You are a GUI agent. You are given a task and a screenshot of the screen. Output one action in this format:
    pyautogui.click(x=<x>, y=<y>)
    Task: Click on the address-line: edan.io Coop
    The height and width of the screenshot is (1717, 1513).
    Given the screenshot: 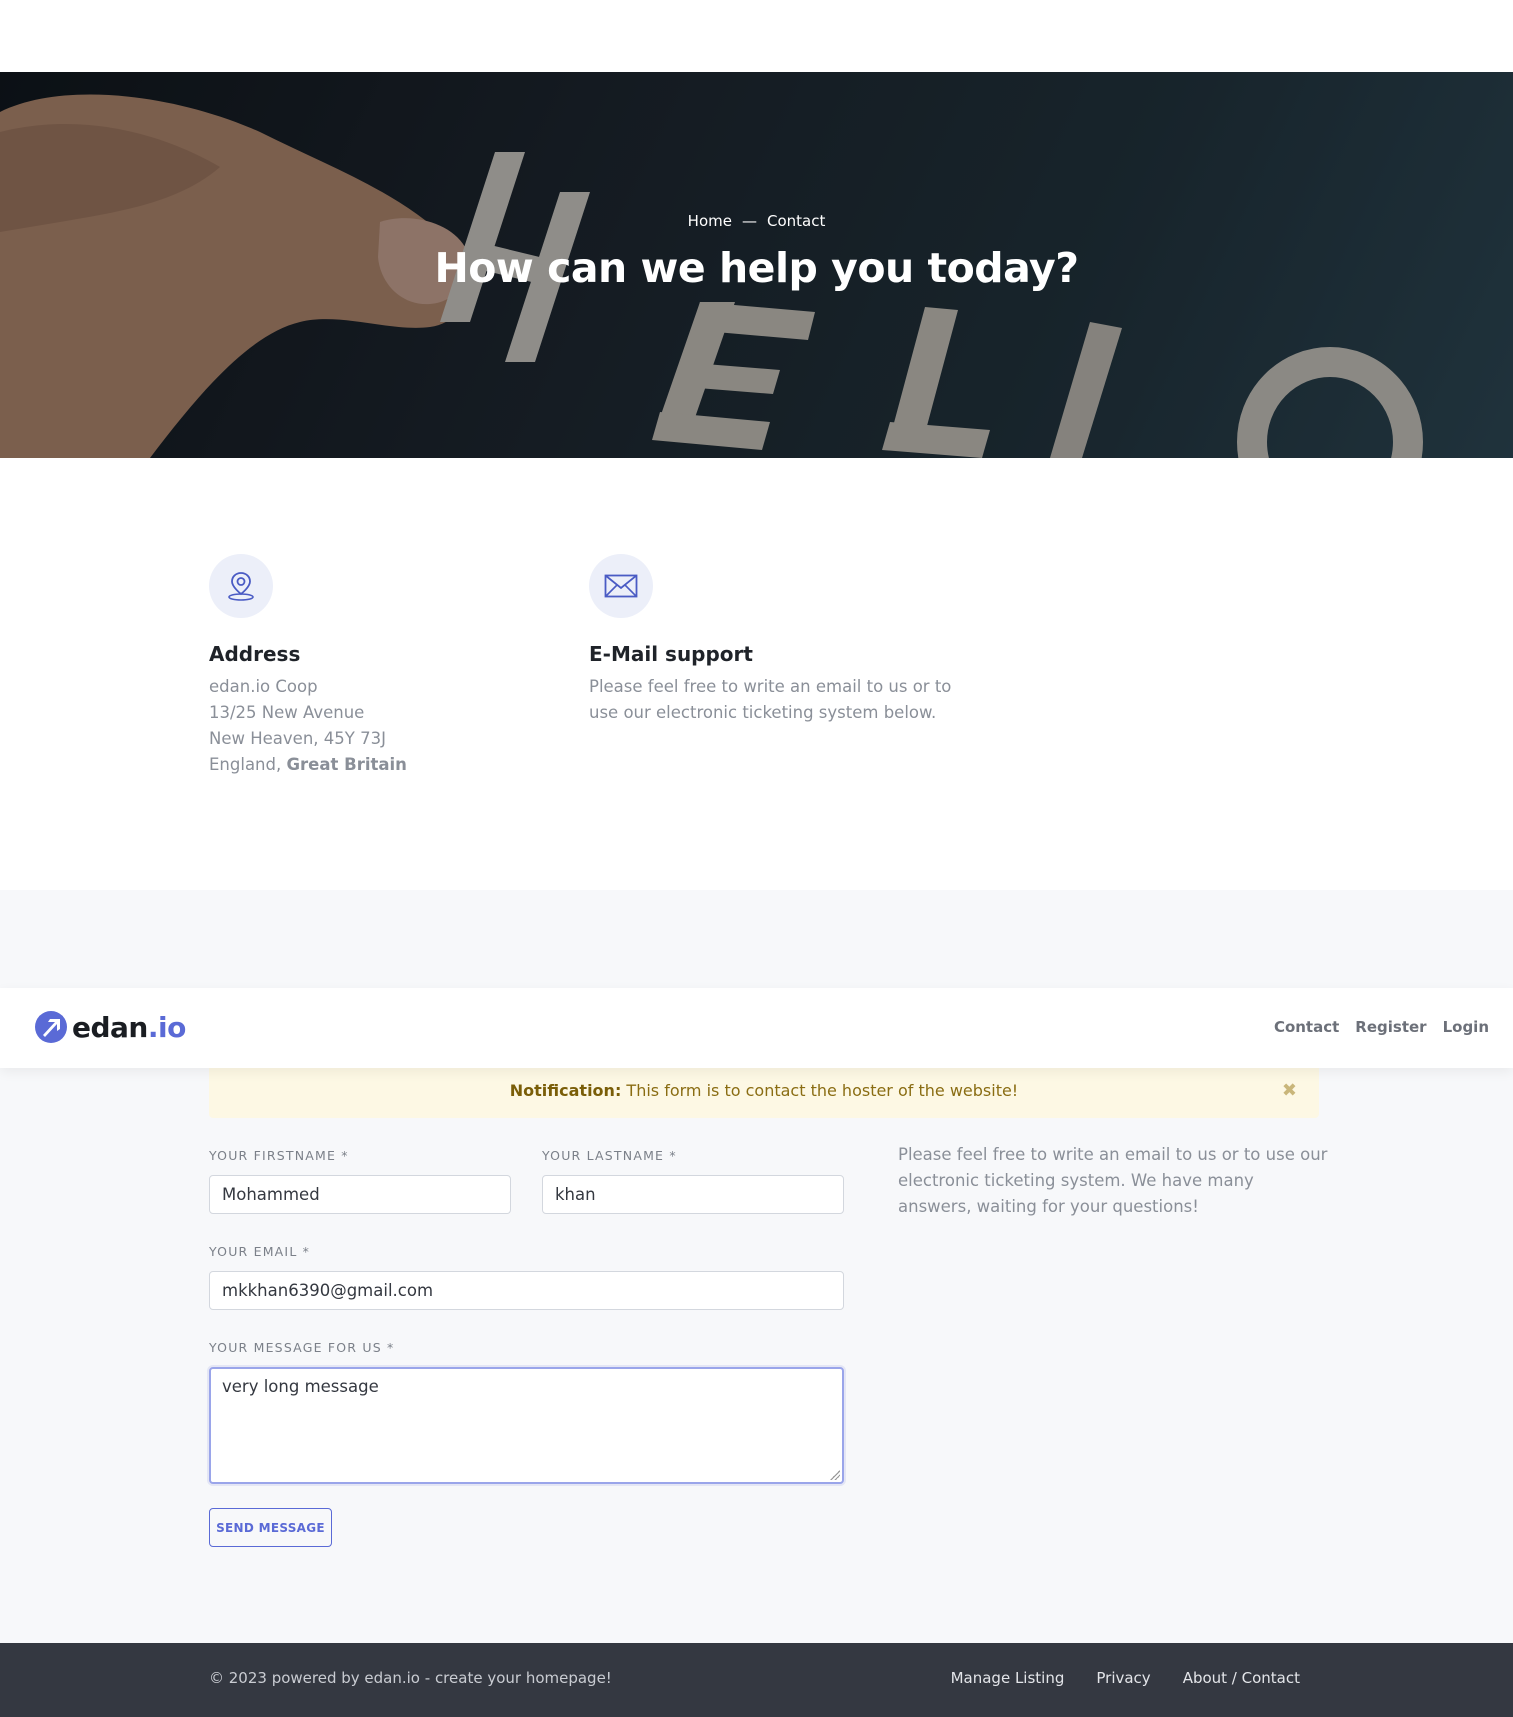 What is the action you would take?
    pyautogui.click(x=263, y=686)
    